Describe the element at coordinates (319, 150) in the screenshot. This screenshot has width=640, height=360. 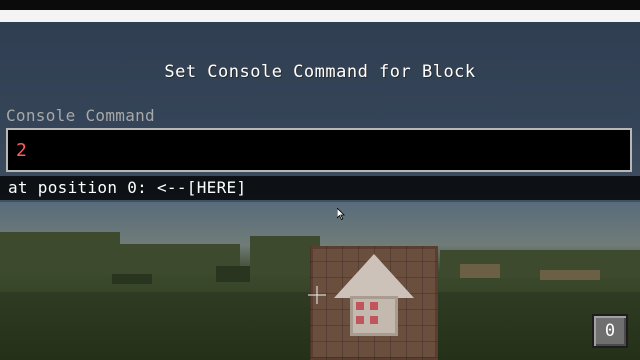
I see `console-command-input` at that location.